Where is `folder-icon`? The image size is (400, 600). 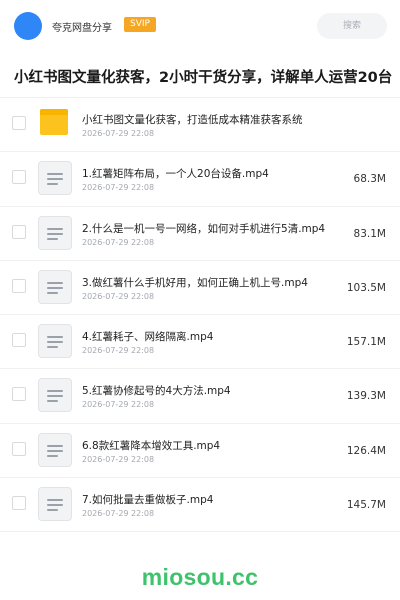 folder-icon is located at coordinates (55, 124).